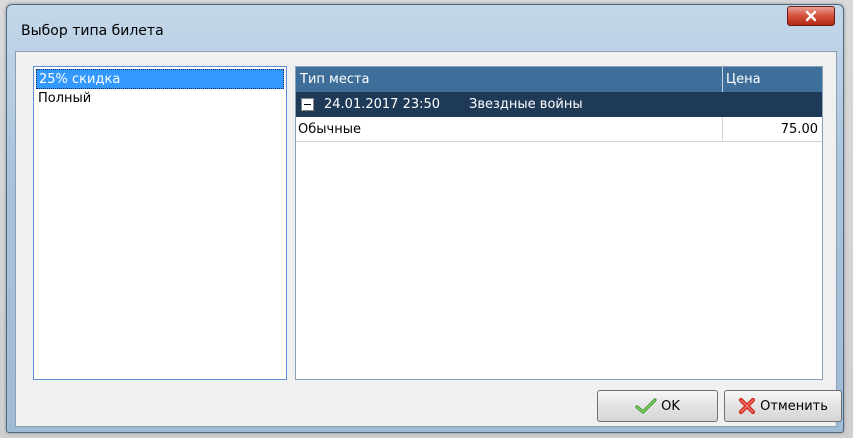 The height and width of the screenshot is (438, 853). Describe the element at coordinates (160, 99) in the screenshot. I see `list-item-full: Полный` at that location.